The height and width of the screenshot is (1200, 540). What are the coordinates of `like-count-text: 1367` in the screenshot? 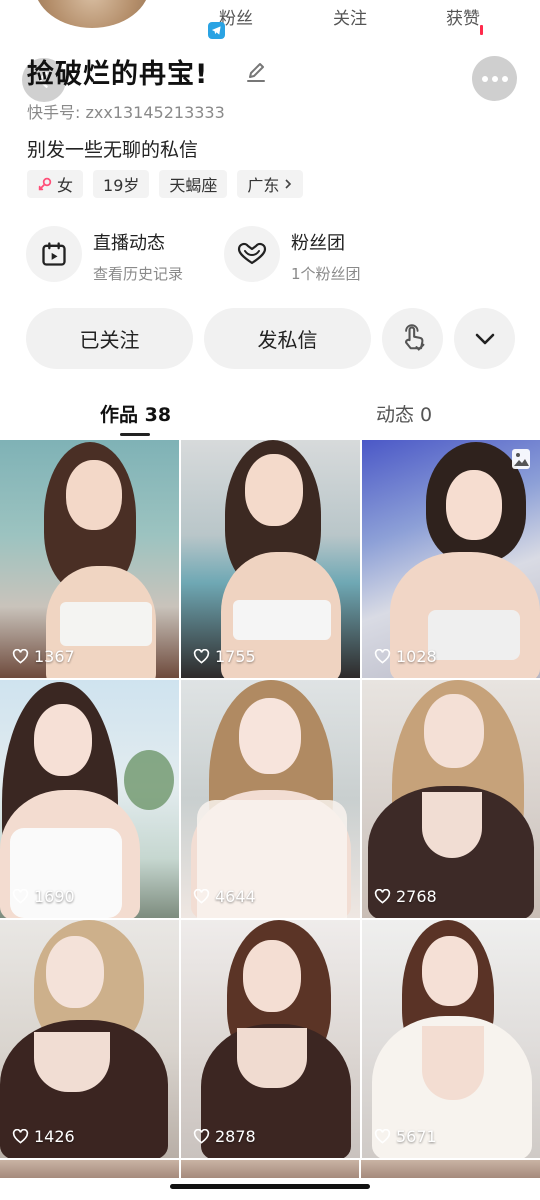 It's located at (54, 656).